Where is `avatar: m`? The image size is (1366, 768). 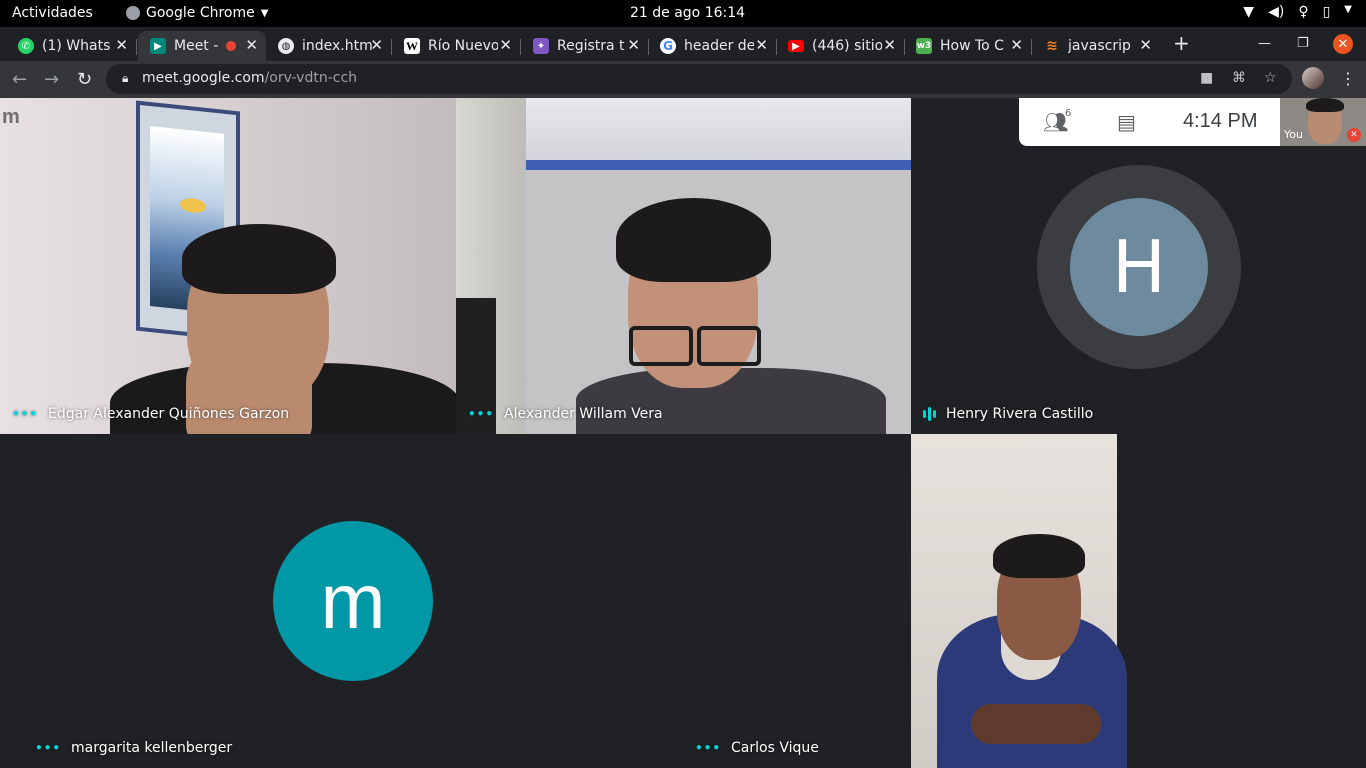
avatar: m is located at coordinates (353, 601).